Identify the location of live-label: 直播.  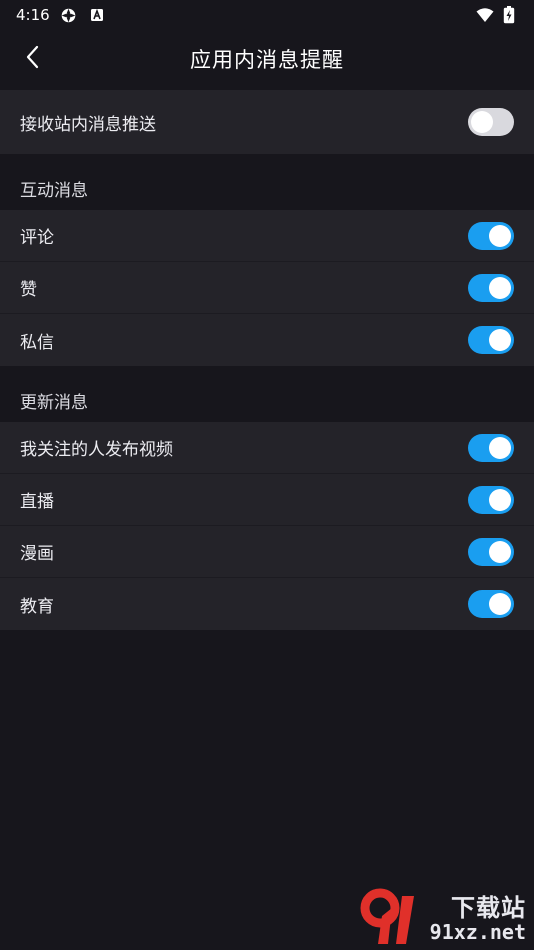
(37, 502).